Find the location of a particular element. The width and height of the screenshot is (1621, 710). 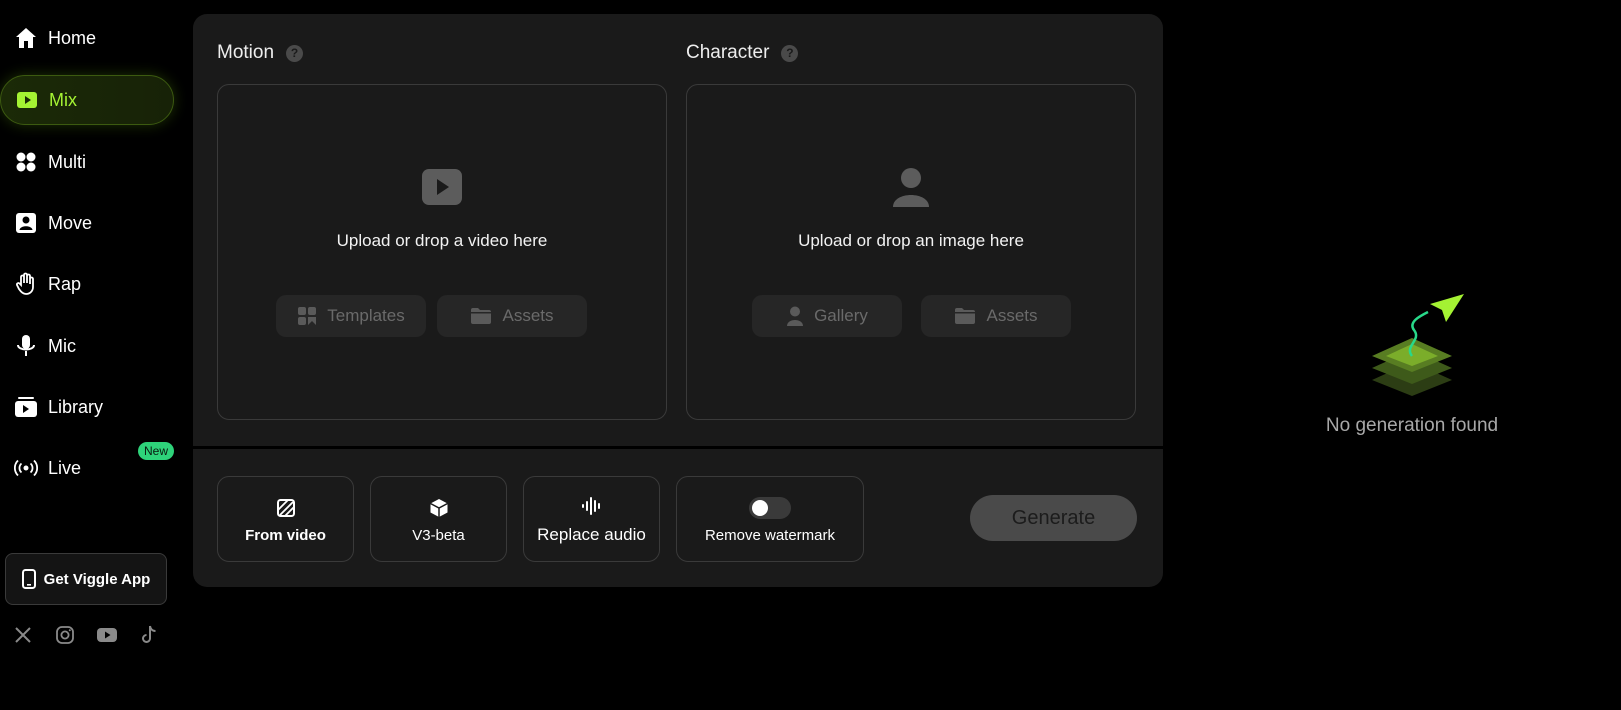

character-title: Character is located at coordinates (728, 52).